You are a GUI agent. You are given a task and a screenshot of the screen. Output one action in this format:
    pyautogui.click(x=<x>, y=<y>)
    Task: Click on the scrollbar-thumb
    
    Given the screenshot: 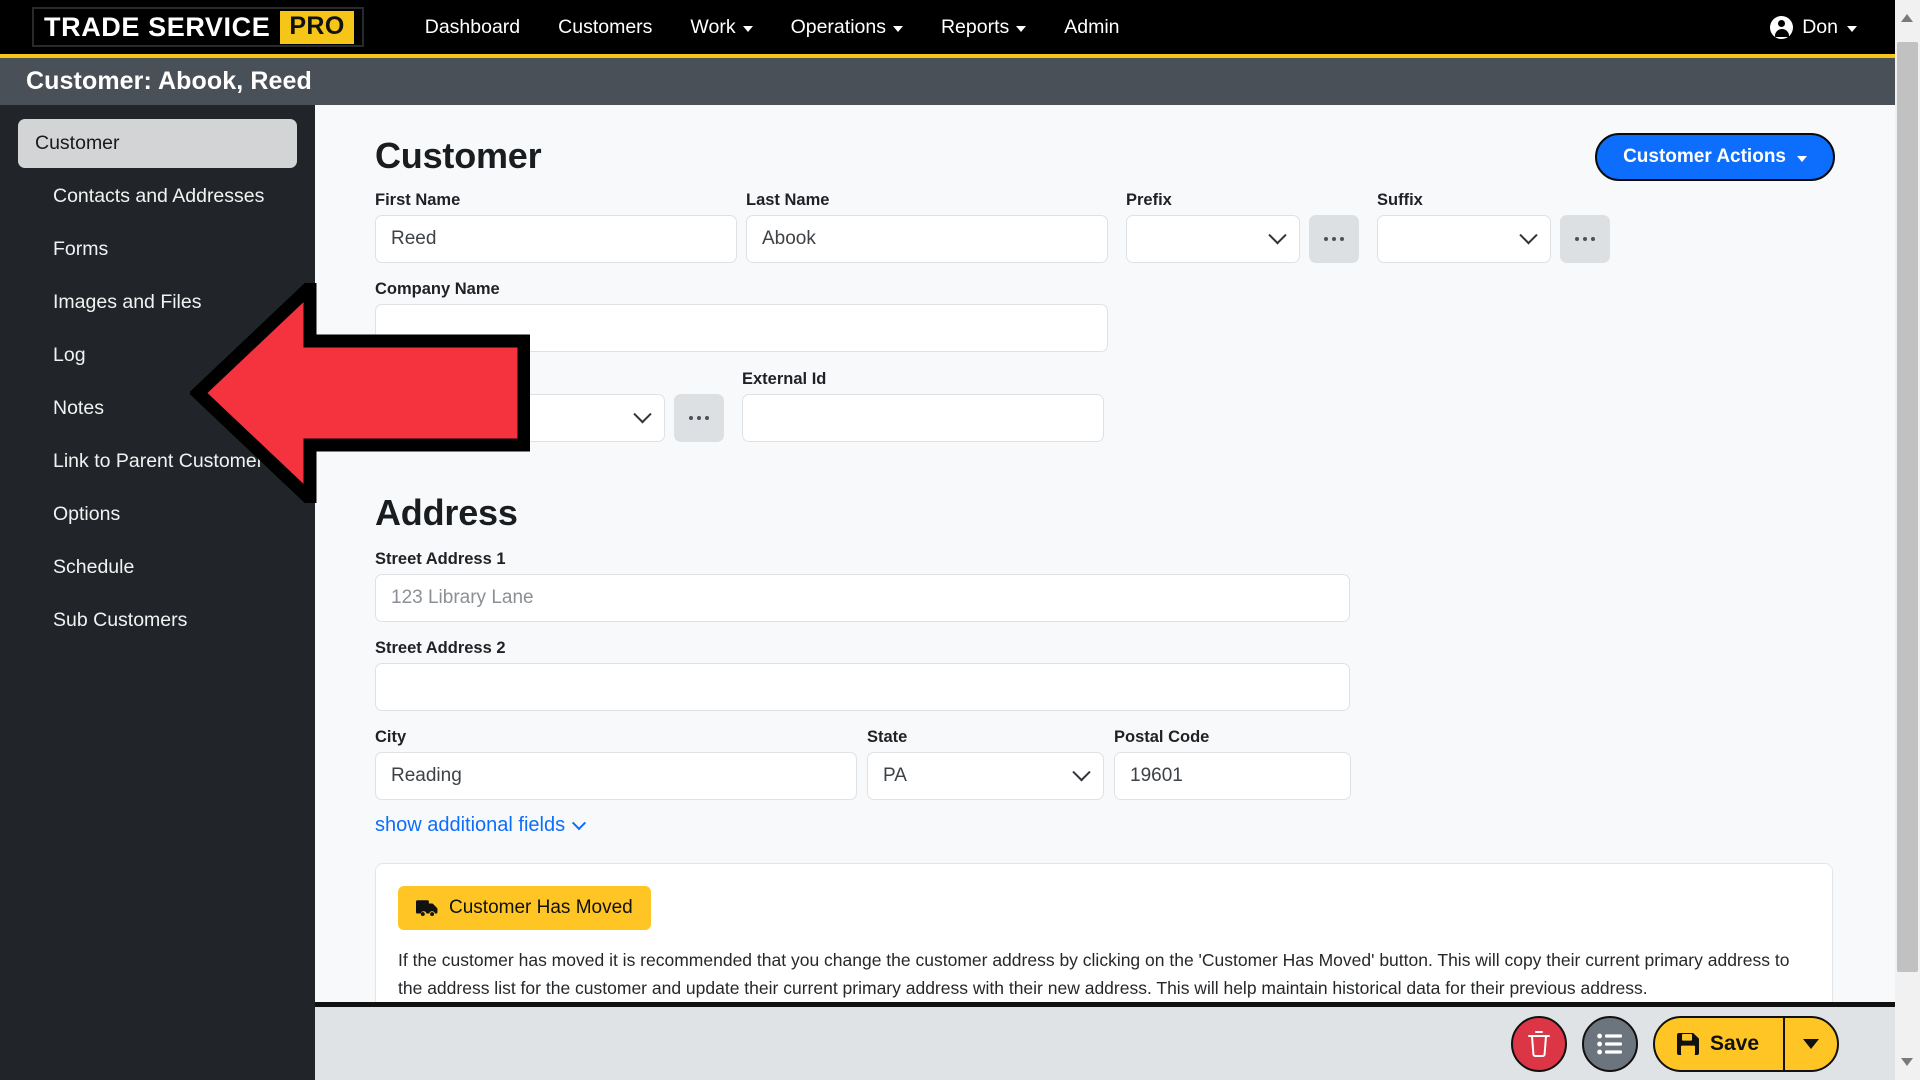 What is the action you would take?
    pyautogui.click(x=1907, y=507)
    